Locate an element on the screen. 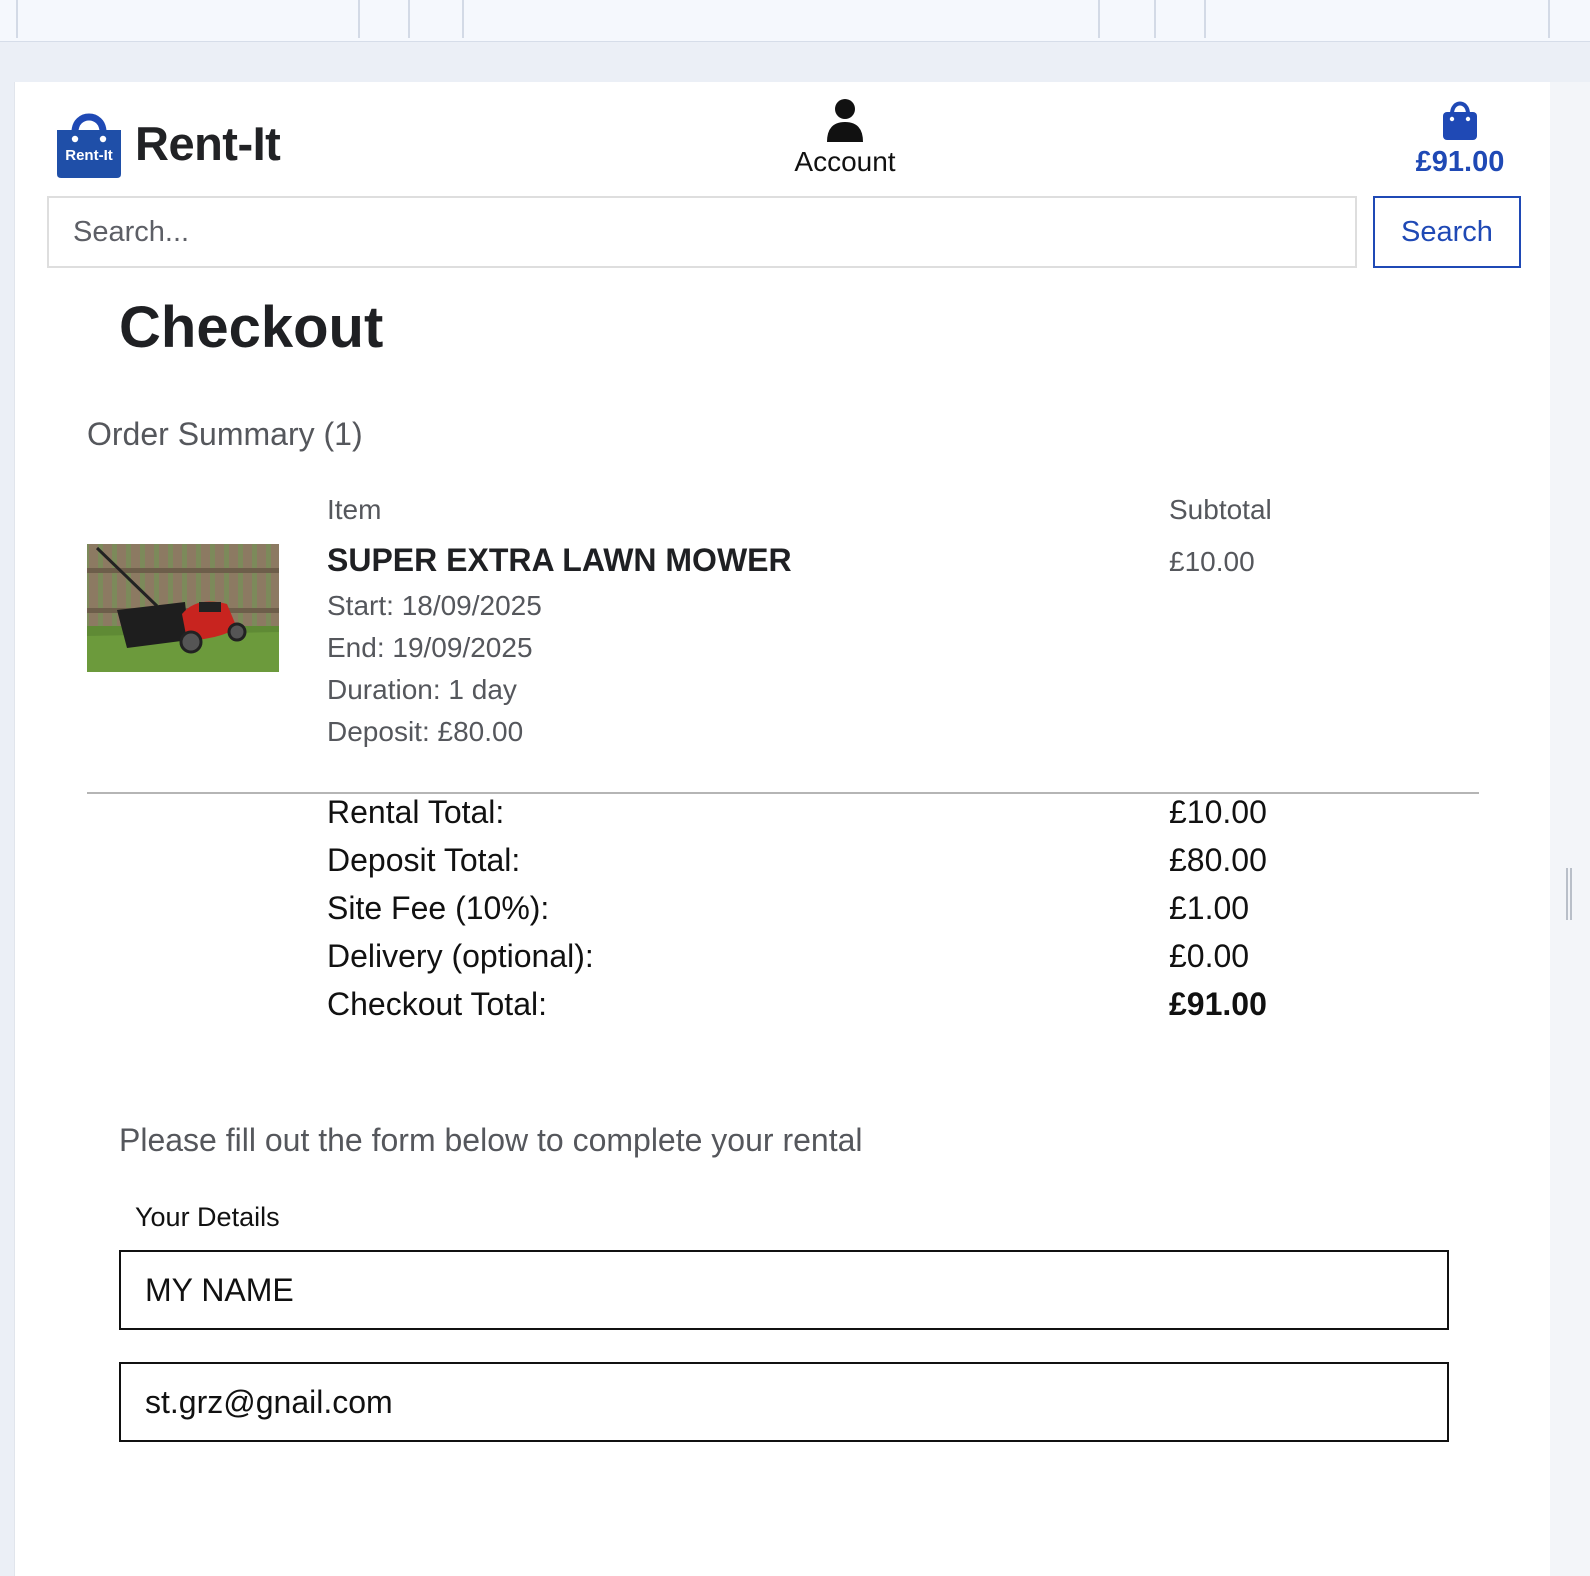 This screenshot has width=1590, height=1576. column-header-subtotal: Subtotal is located at coordinates (1220, 509).